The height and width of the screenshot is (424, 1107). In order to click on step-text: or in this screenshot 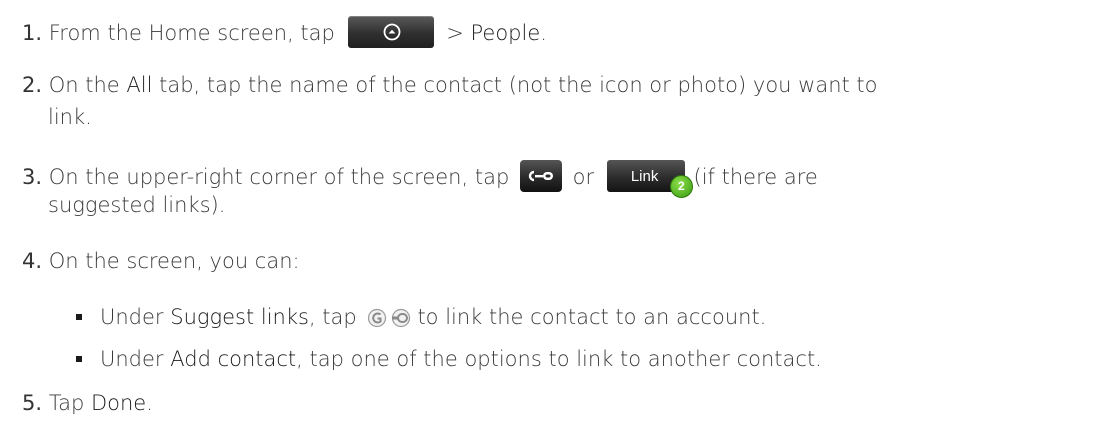, I will do `click(583, 177)`.